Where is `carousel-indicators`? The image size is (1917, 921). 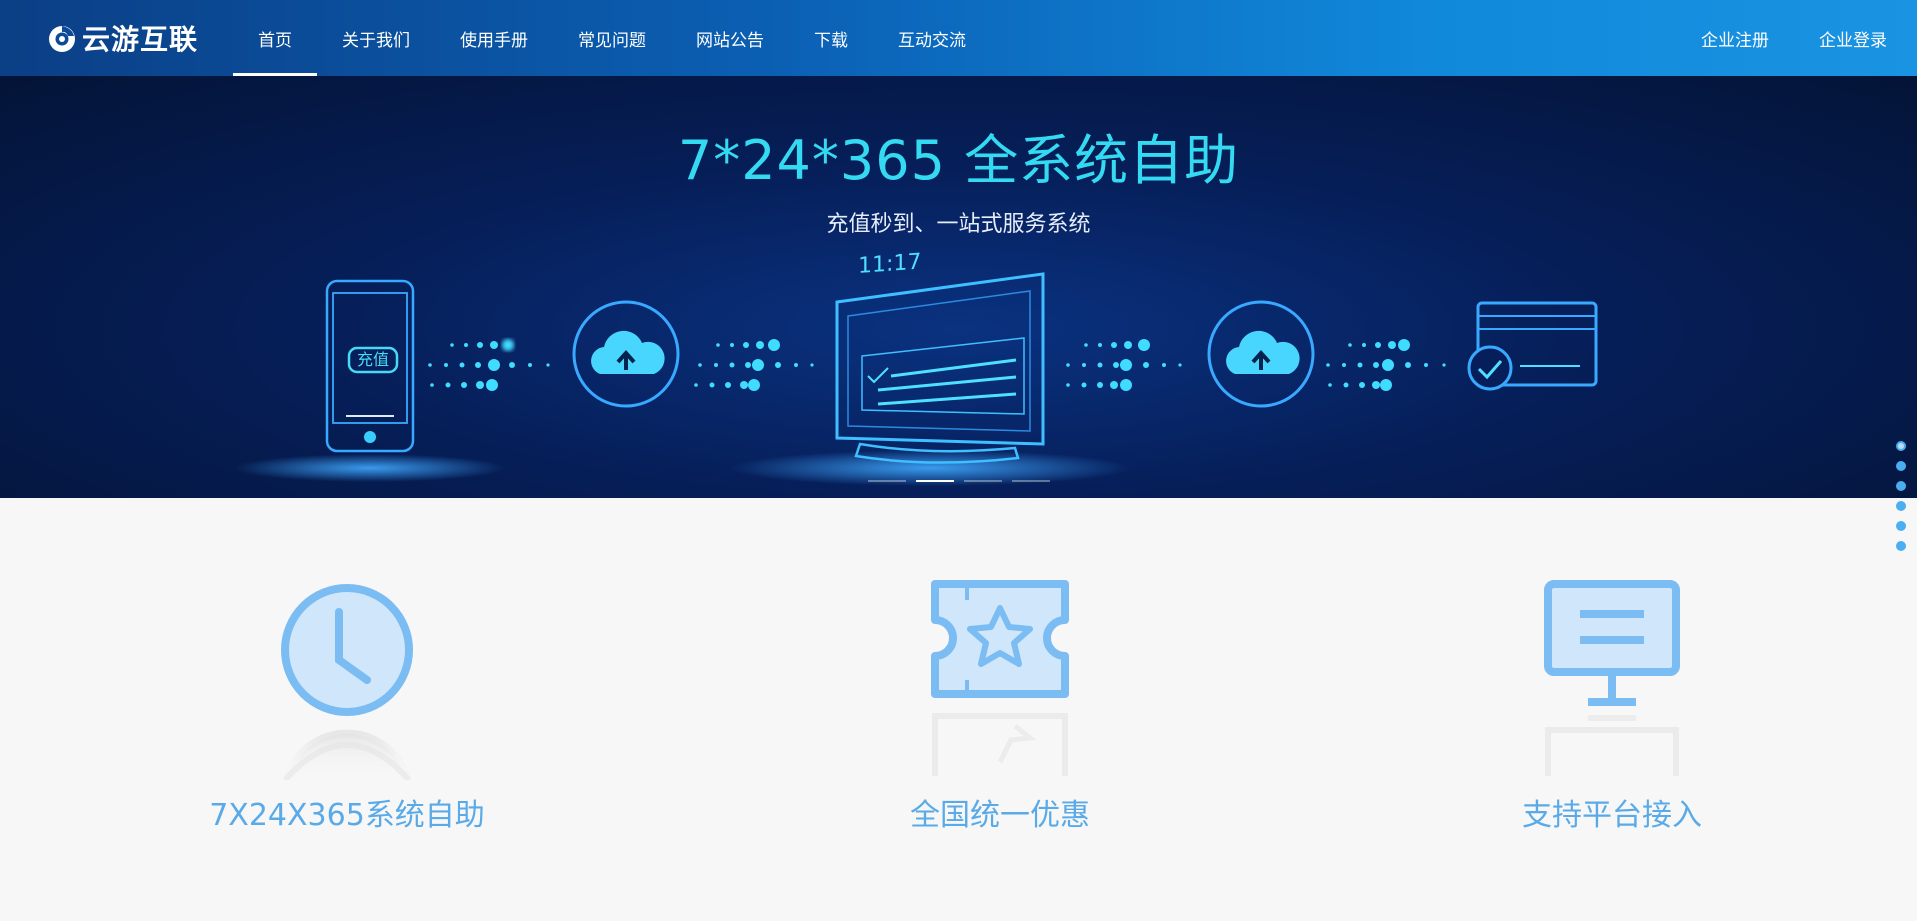 carousel-indicators is located at coordinates (959, 481).